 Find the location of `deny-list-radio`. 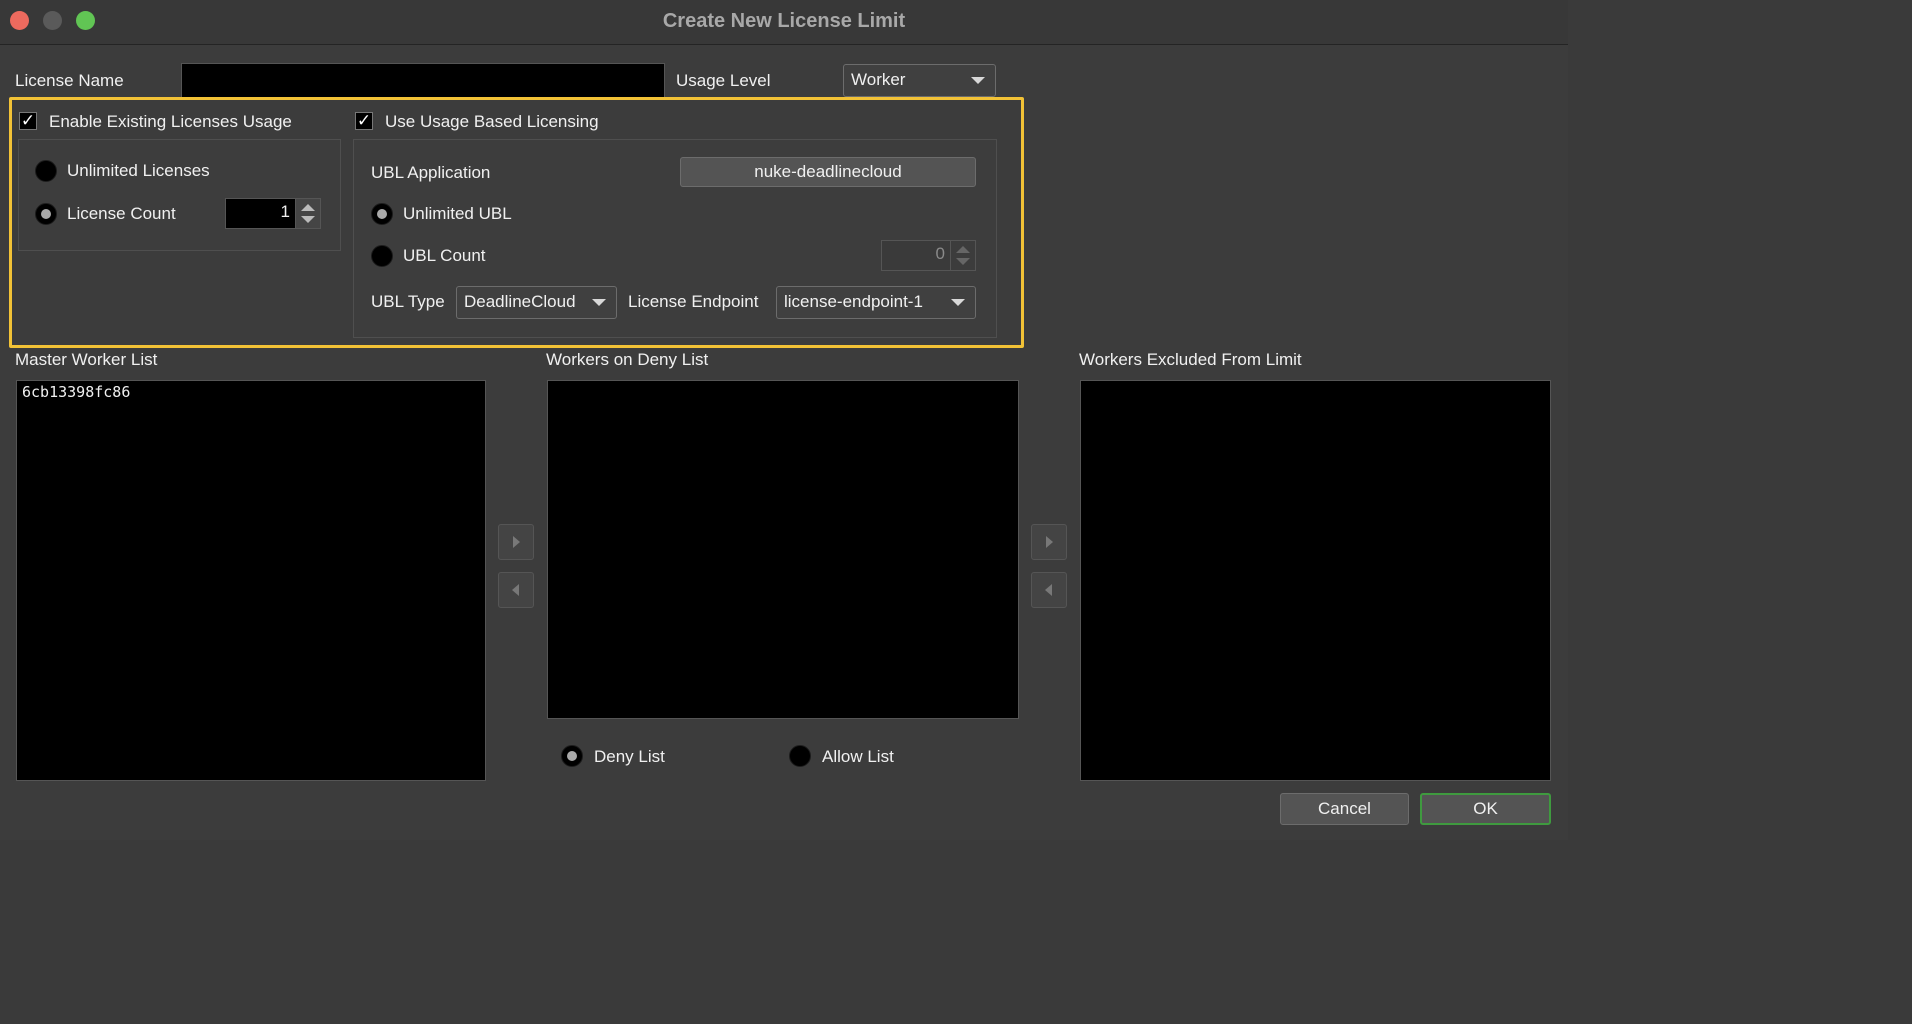

deny-list-radio is located at coordinates (572, 756).